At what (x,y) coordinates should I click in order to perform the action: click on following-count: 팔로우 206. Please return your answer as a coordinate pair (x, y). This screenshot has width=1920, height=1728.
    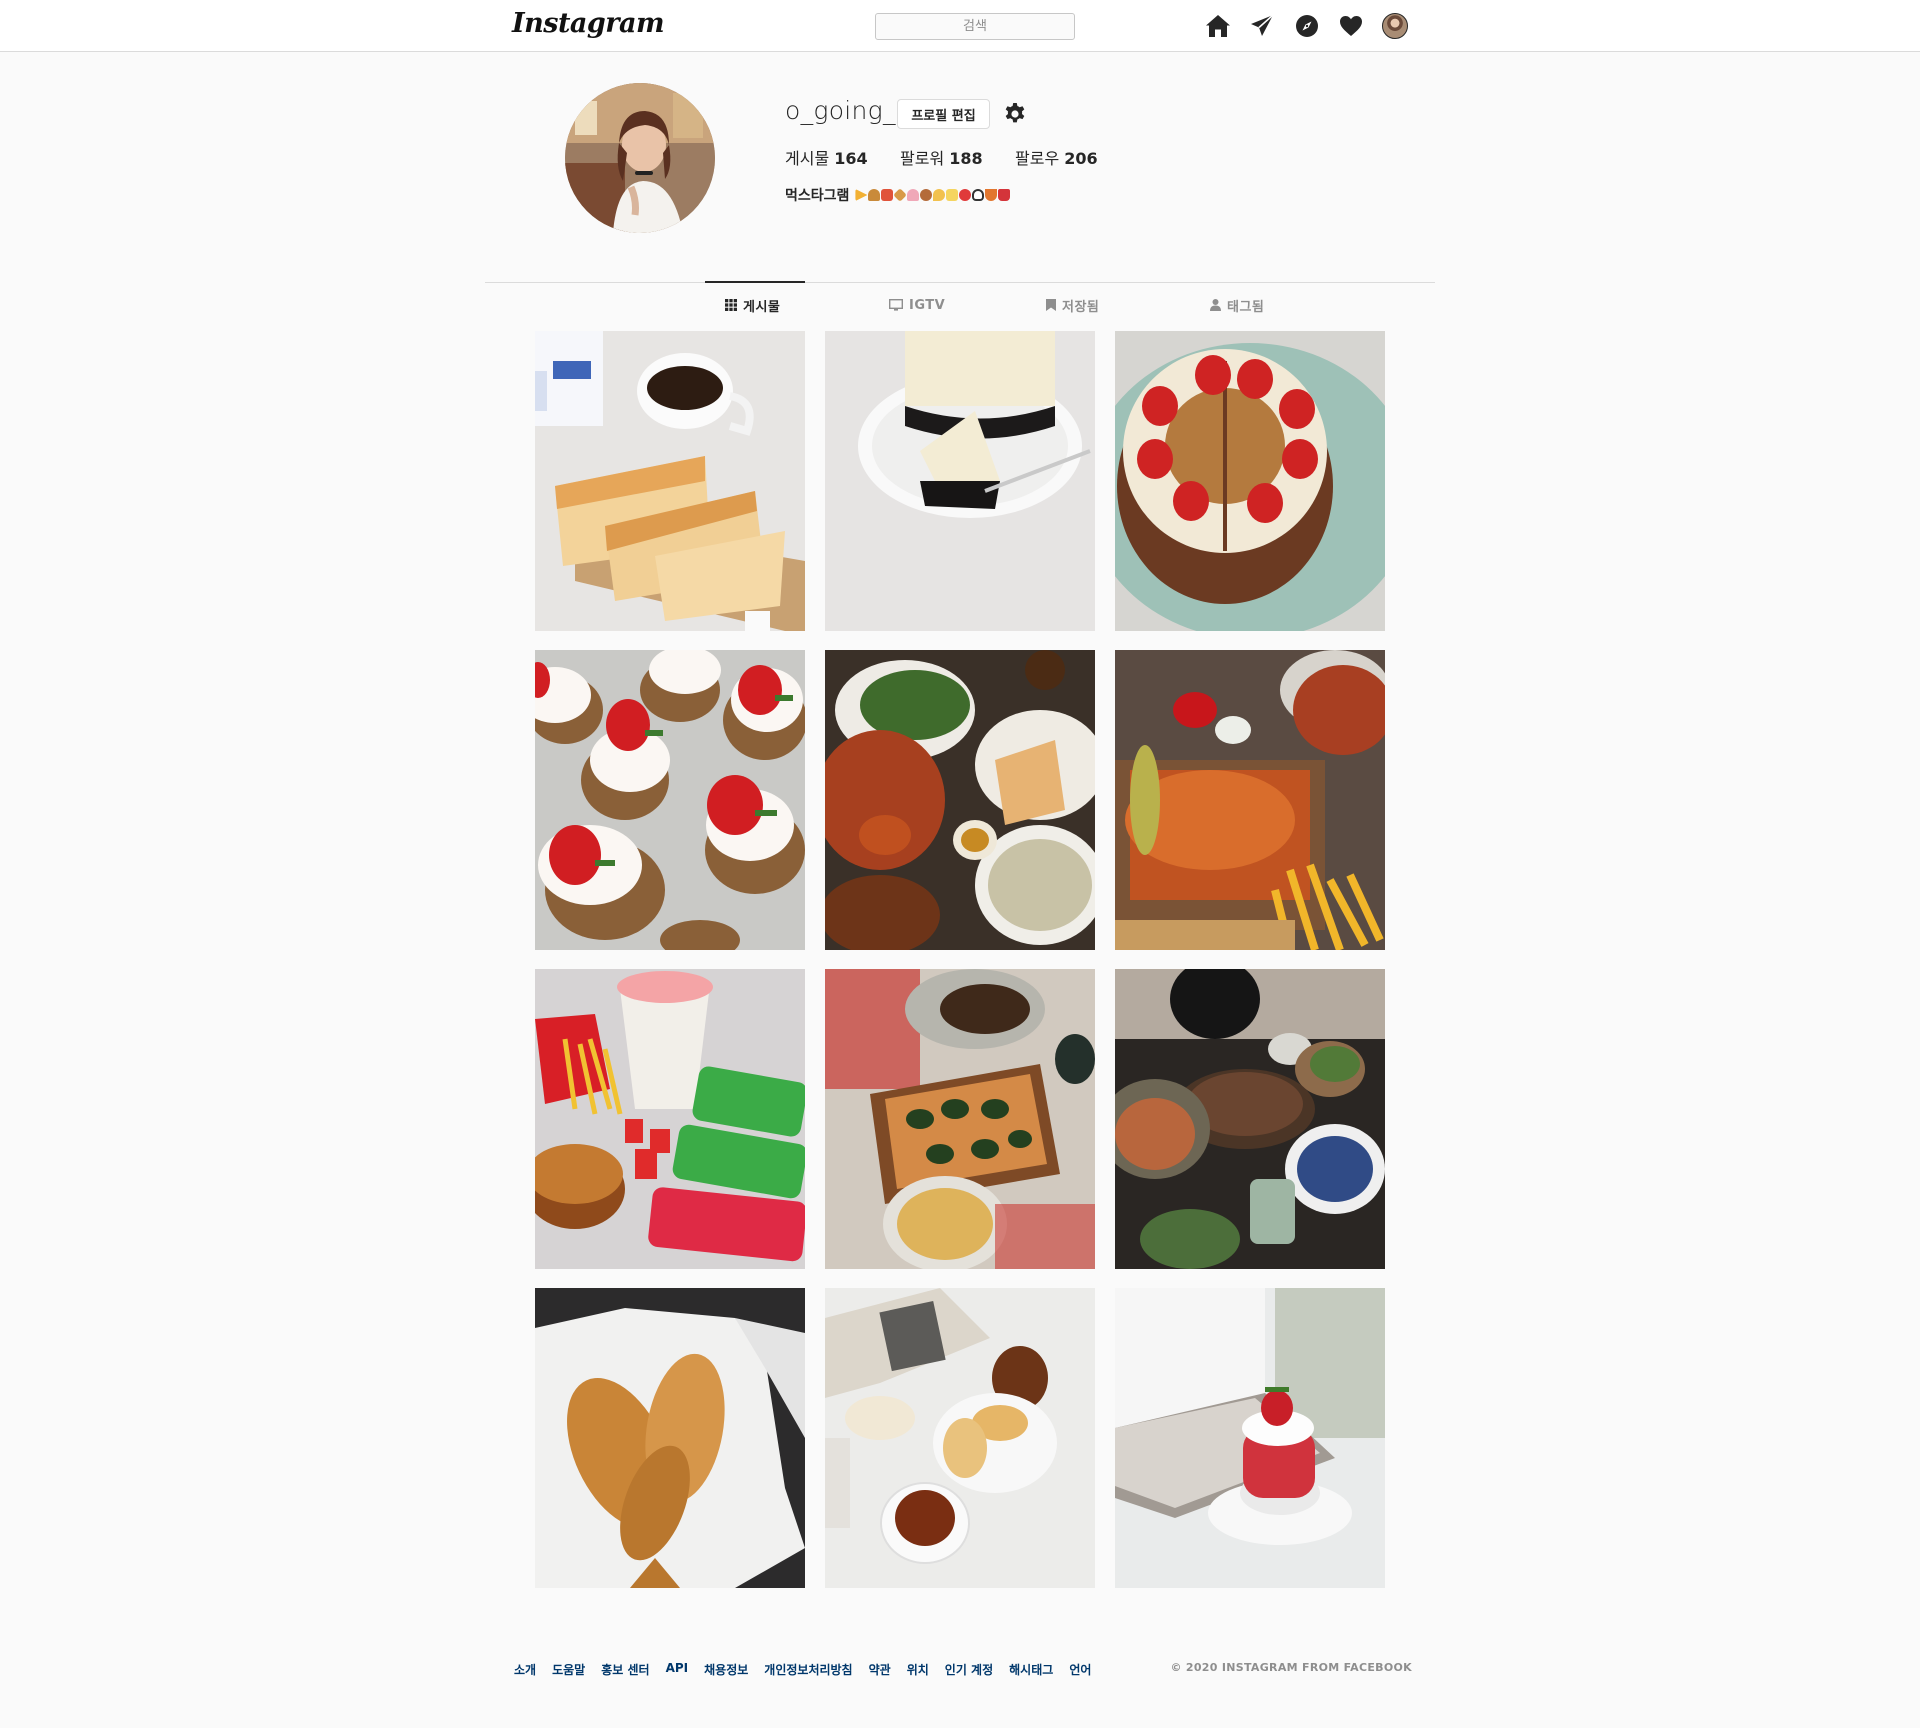
    Looking at the image, I should click on (1056, 157).